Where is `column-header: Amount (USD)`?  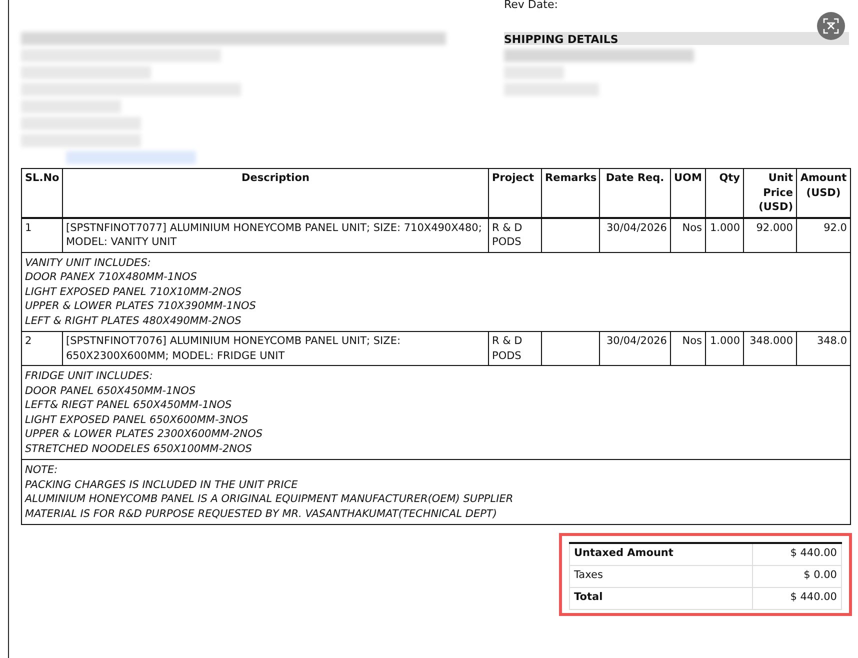 column-header: Amount (USD) is located at coordinates (823, 193).